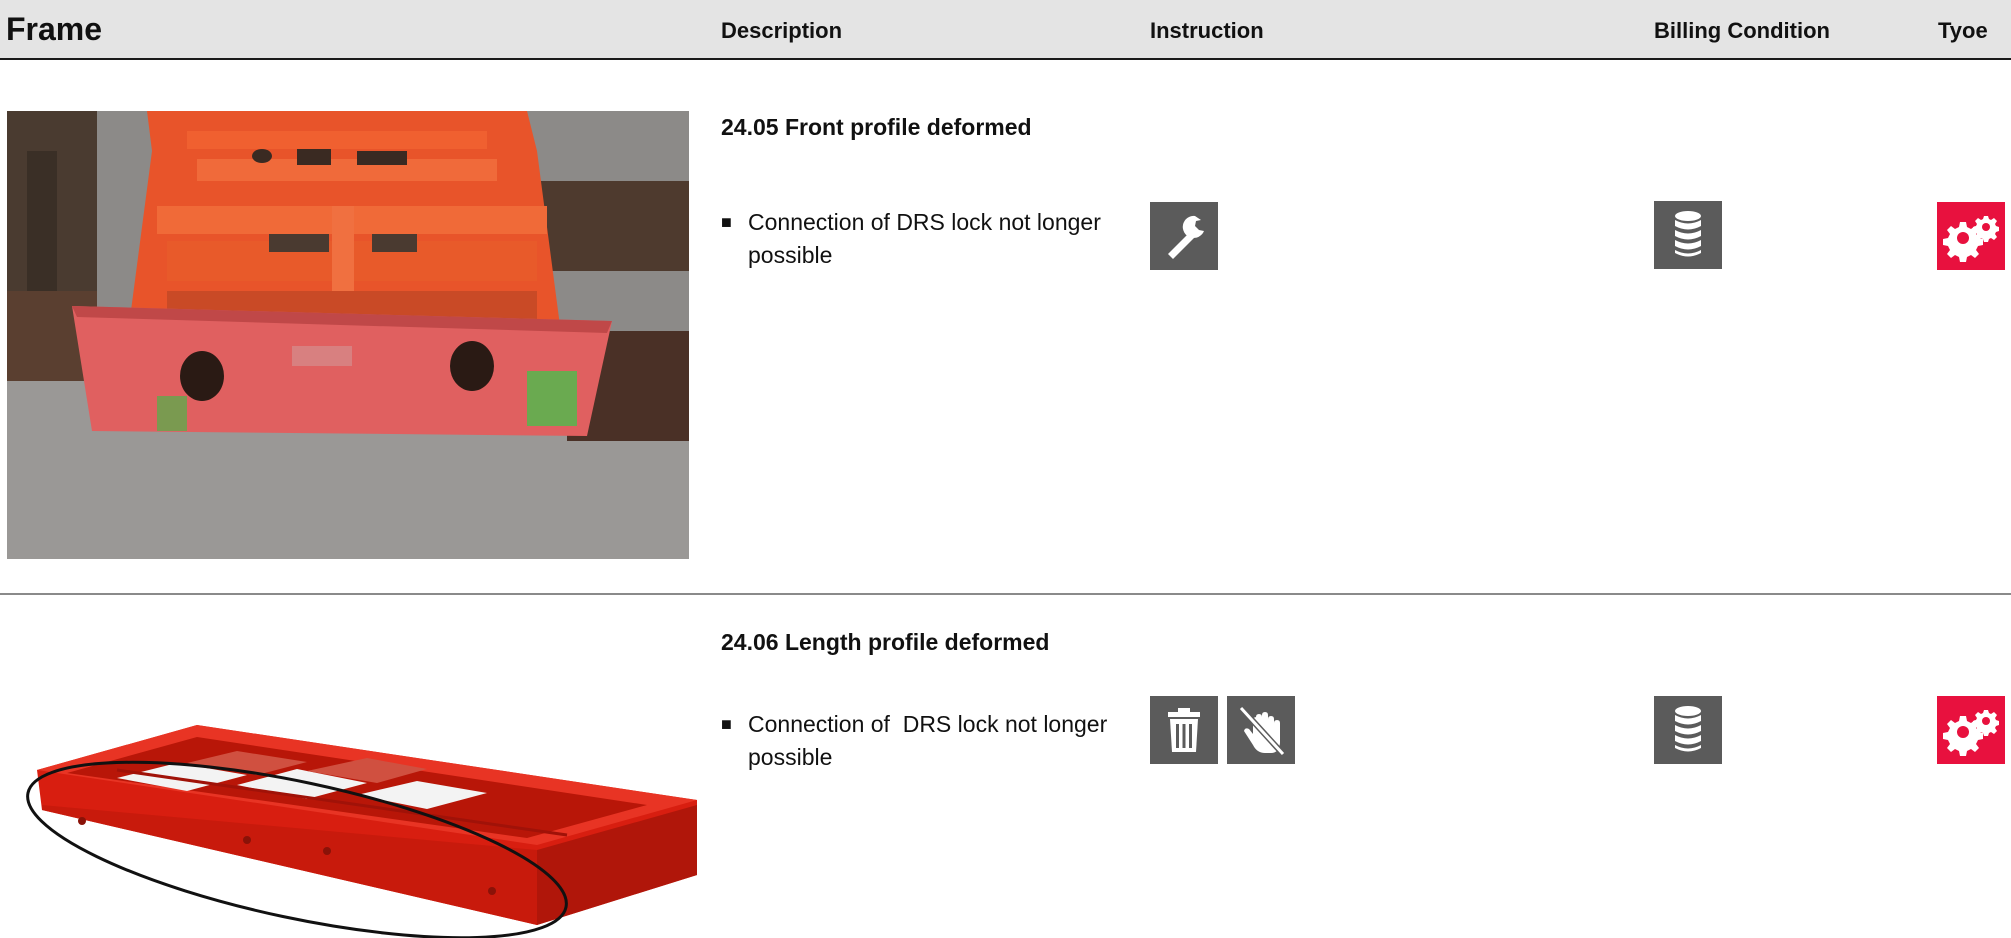  Describe the element at coordinates (1742, 30) in the screenshot. I see `header-billing-condition: Billing Condition` at that location.